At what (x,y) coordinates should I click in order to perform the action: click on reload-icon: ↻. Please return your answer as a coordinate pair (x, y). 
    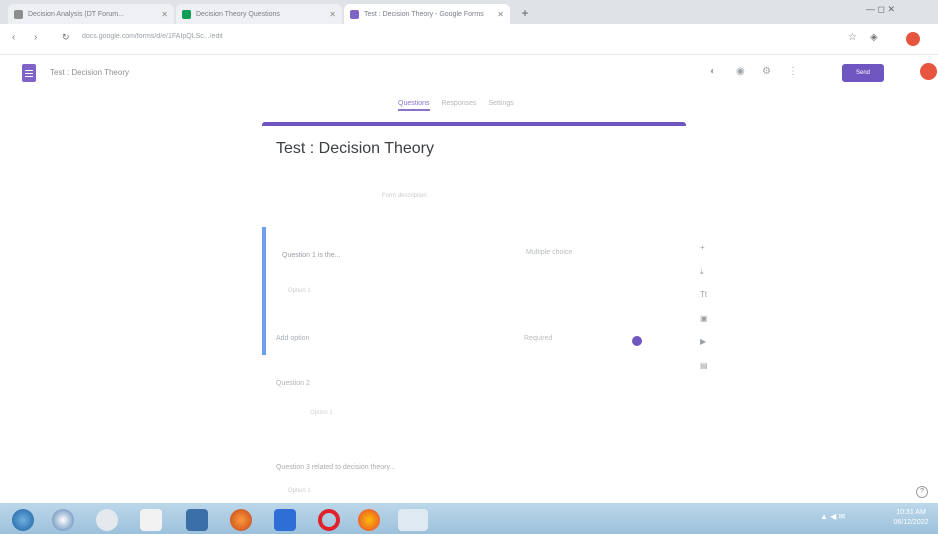
    Looking at the image, I should click on (66, 37).